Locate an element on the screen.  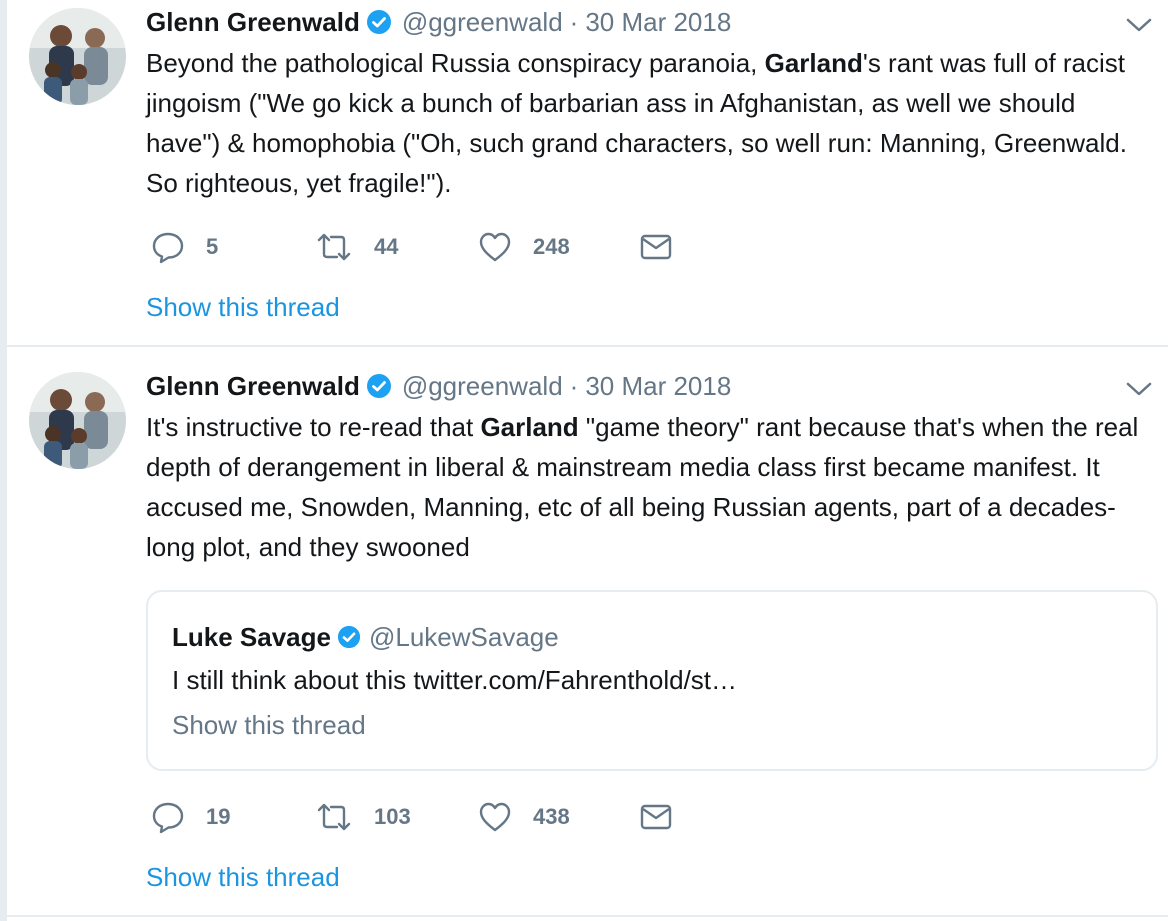
tweet-actions: 19 103 438 is located at coordinates (420, 817).